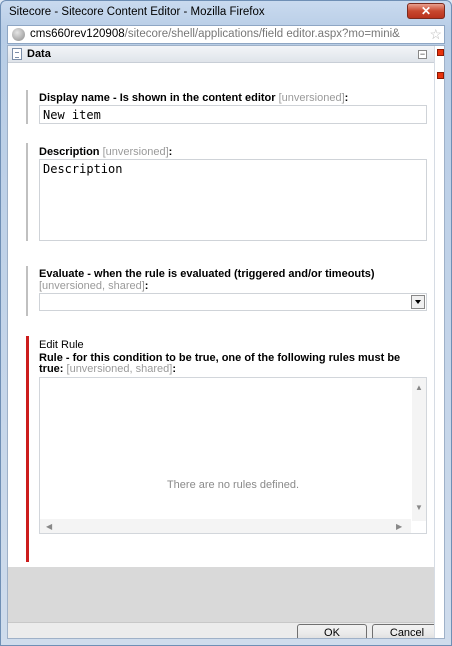 The width and height of the screenshot is (452, 646). I want to click on validation-strip, so click(439, 342).